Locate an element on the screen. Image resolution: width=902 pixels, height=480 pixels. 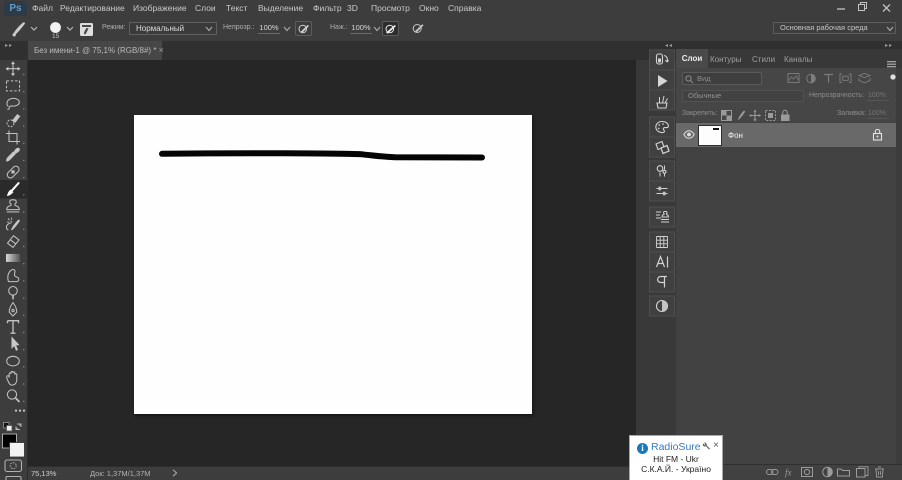
svg-text: fx is located at coordinates (788, 473).